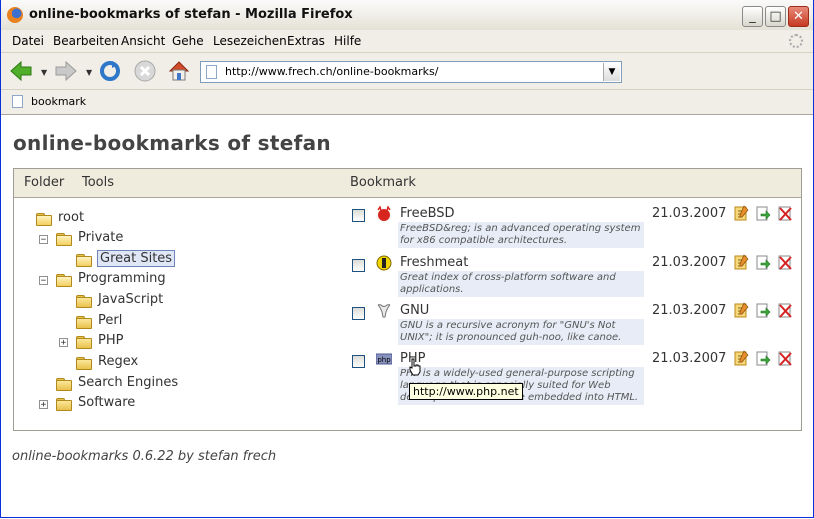 Image resolution: width=814 pixels, height=519 pixels. I want to click on page-icon, so click(211, 72).